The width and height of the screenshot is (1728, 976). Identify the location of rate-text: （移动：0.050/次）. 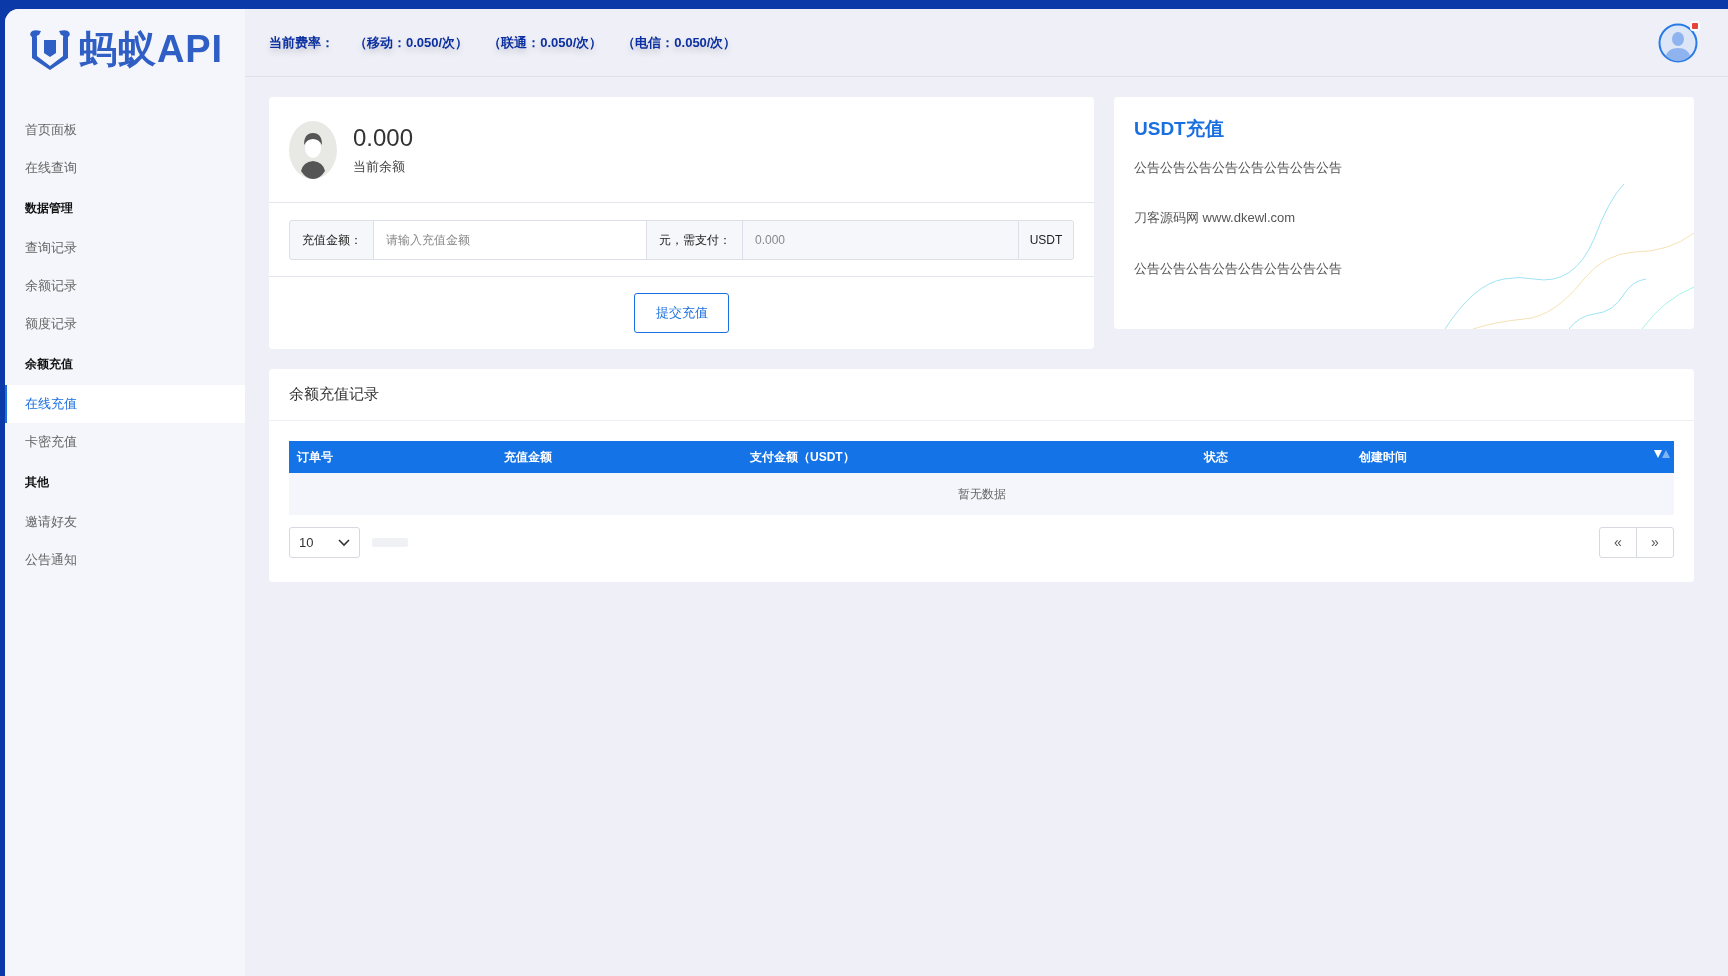
(411, 42).